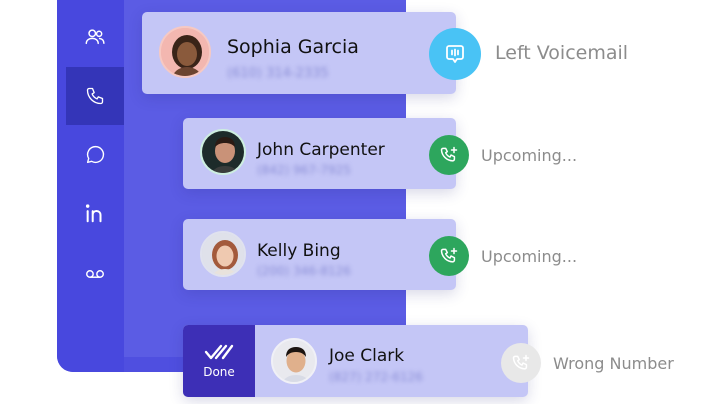 The image size is (704, 404). Describe the element at coordinates (613, 363) in the screenshot. I see `status-text: Wrong Number` at that location.